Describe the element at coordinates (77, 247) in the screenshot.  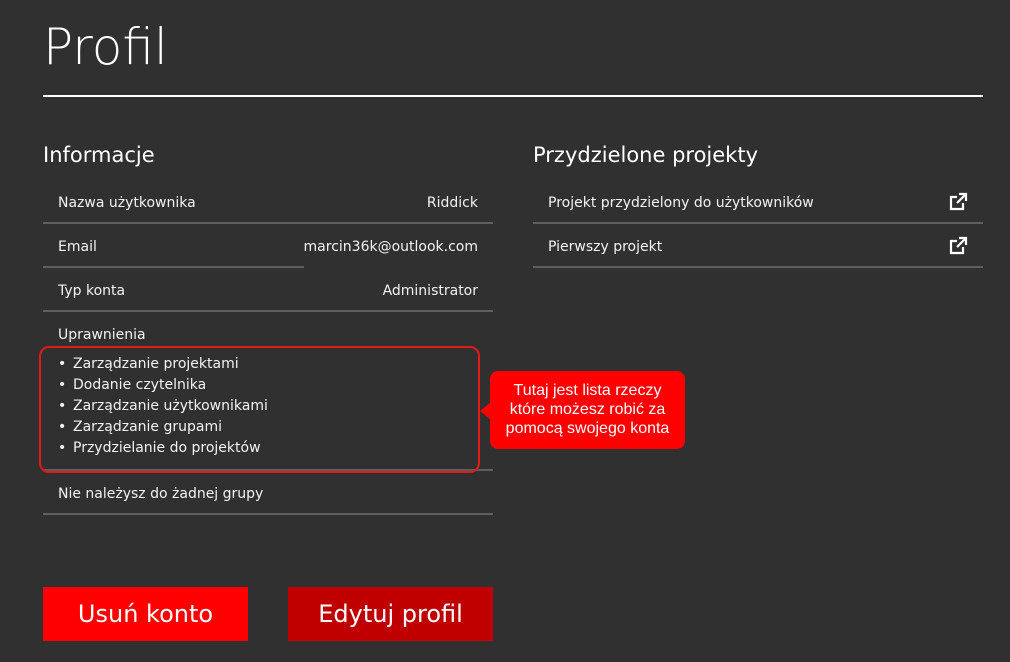
I see `email-label: Email` at that location.